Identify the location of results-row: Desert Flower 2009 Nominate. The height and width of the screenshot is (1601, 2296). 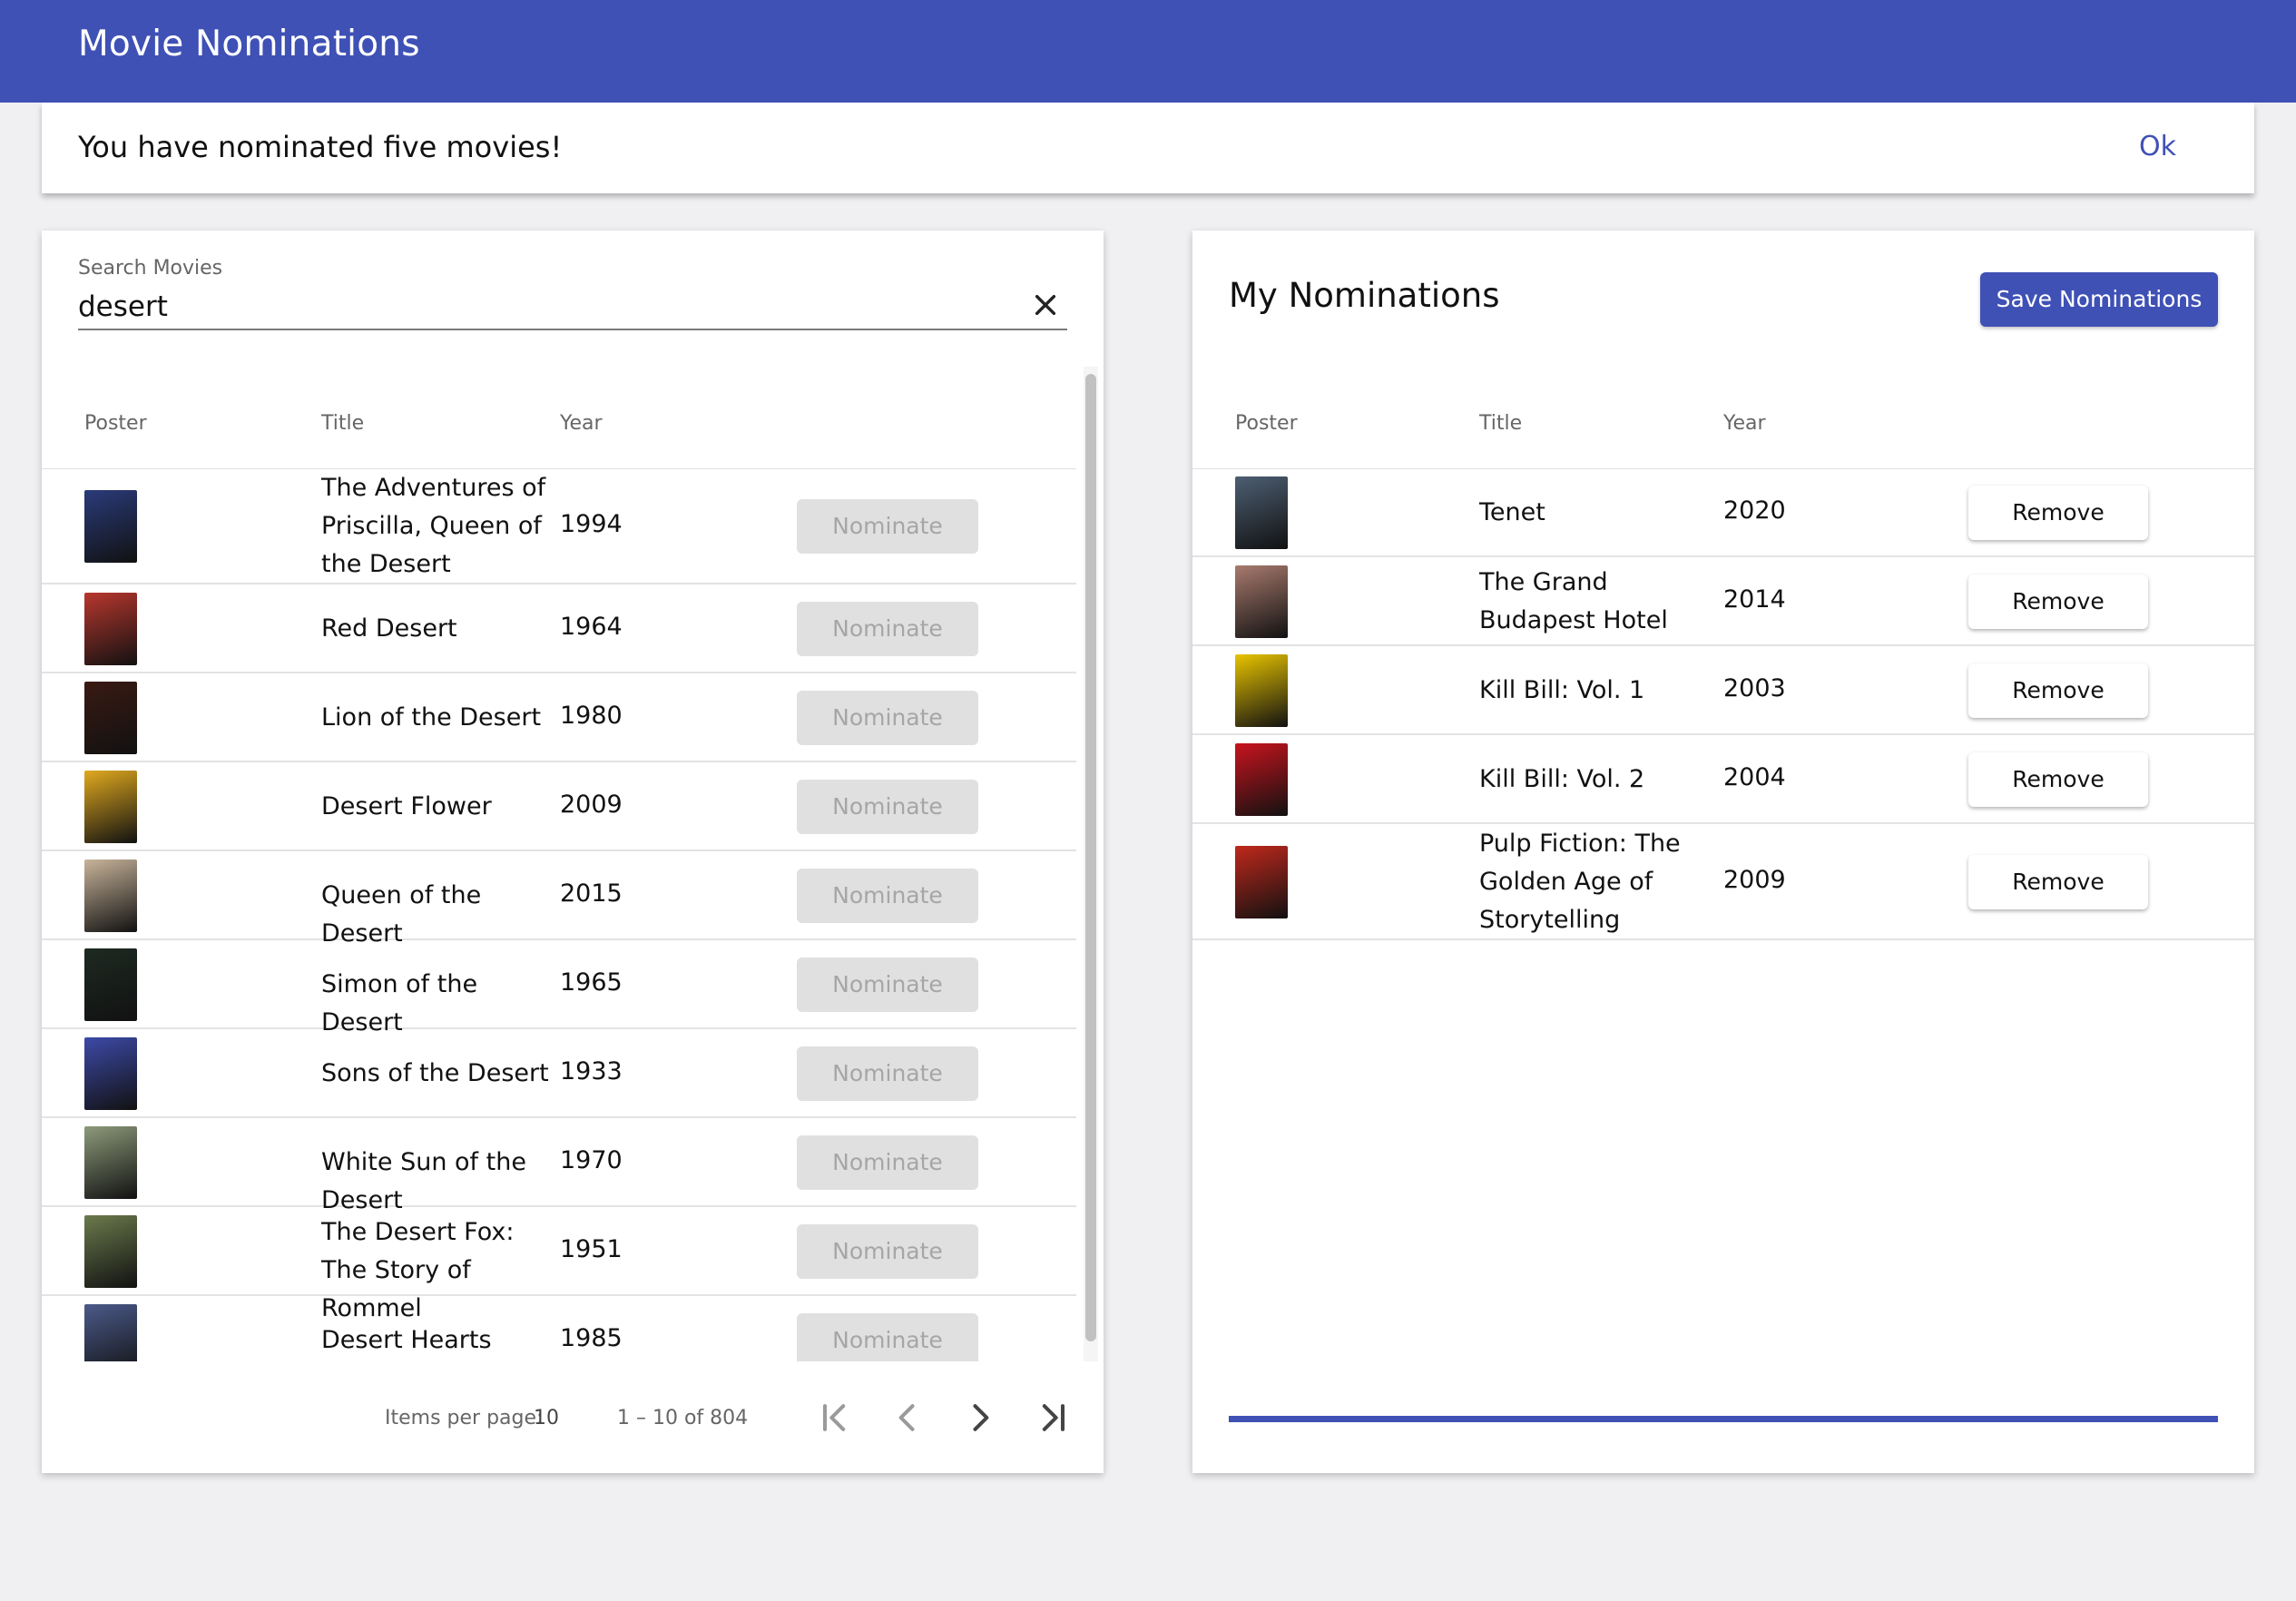
(559, 807).